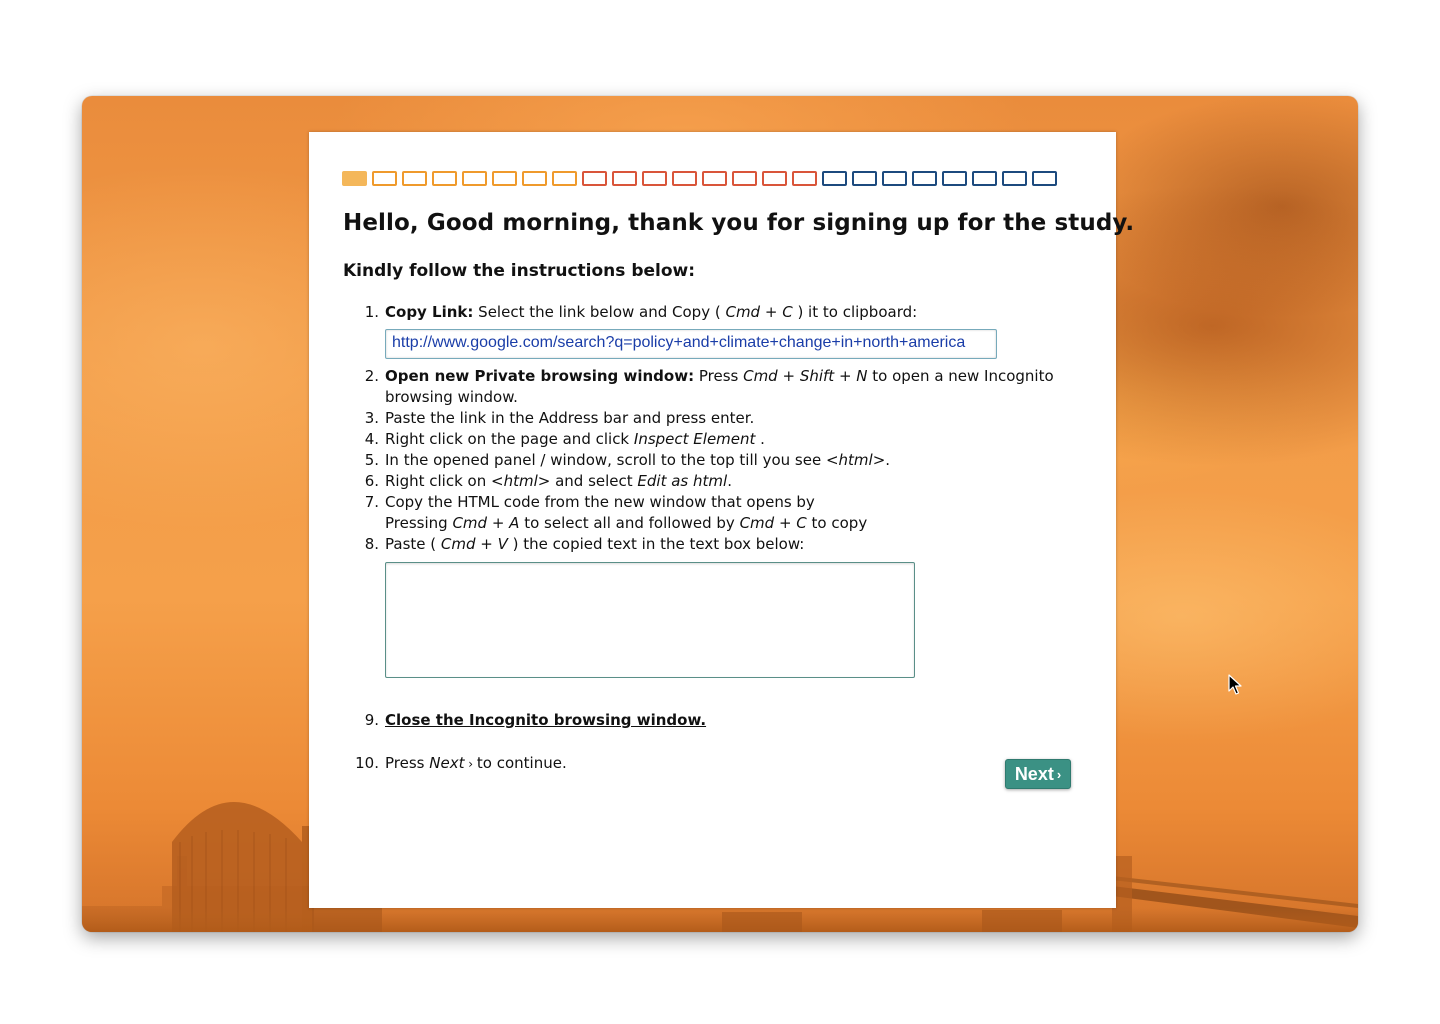 The height and width of the screenshot is (1024, 1440). What do you see at coordinates (371, 312) in the screenshot?
I see `step-number: 1.` at bounding box center [371, 312].